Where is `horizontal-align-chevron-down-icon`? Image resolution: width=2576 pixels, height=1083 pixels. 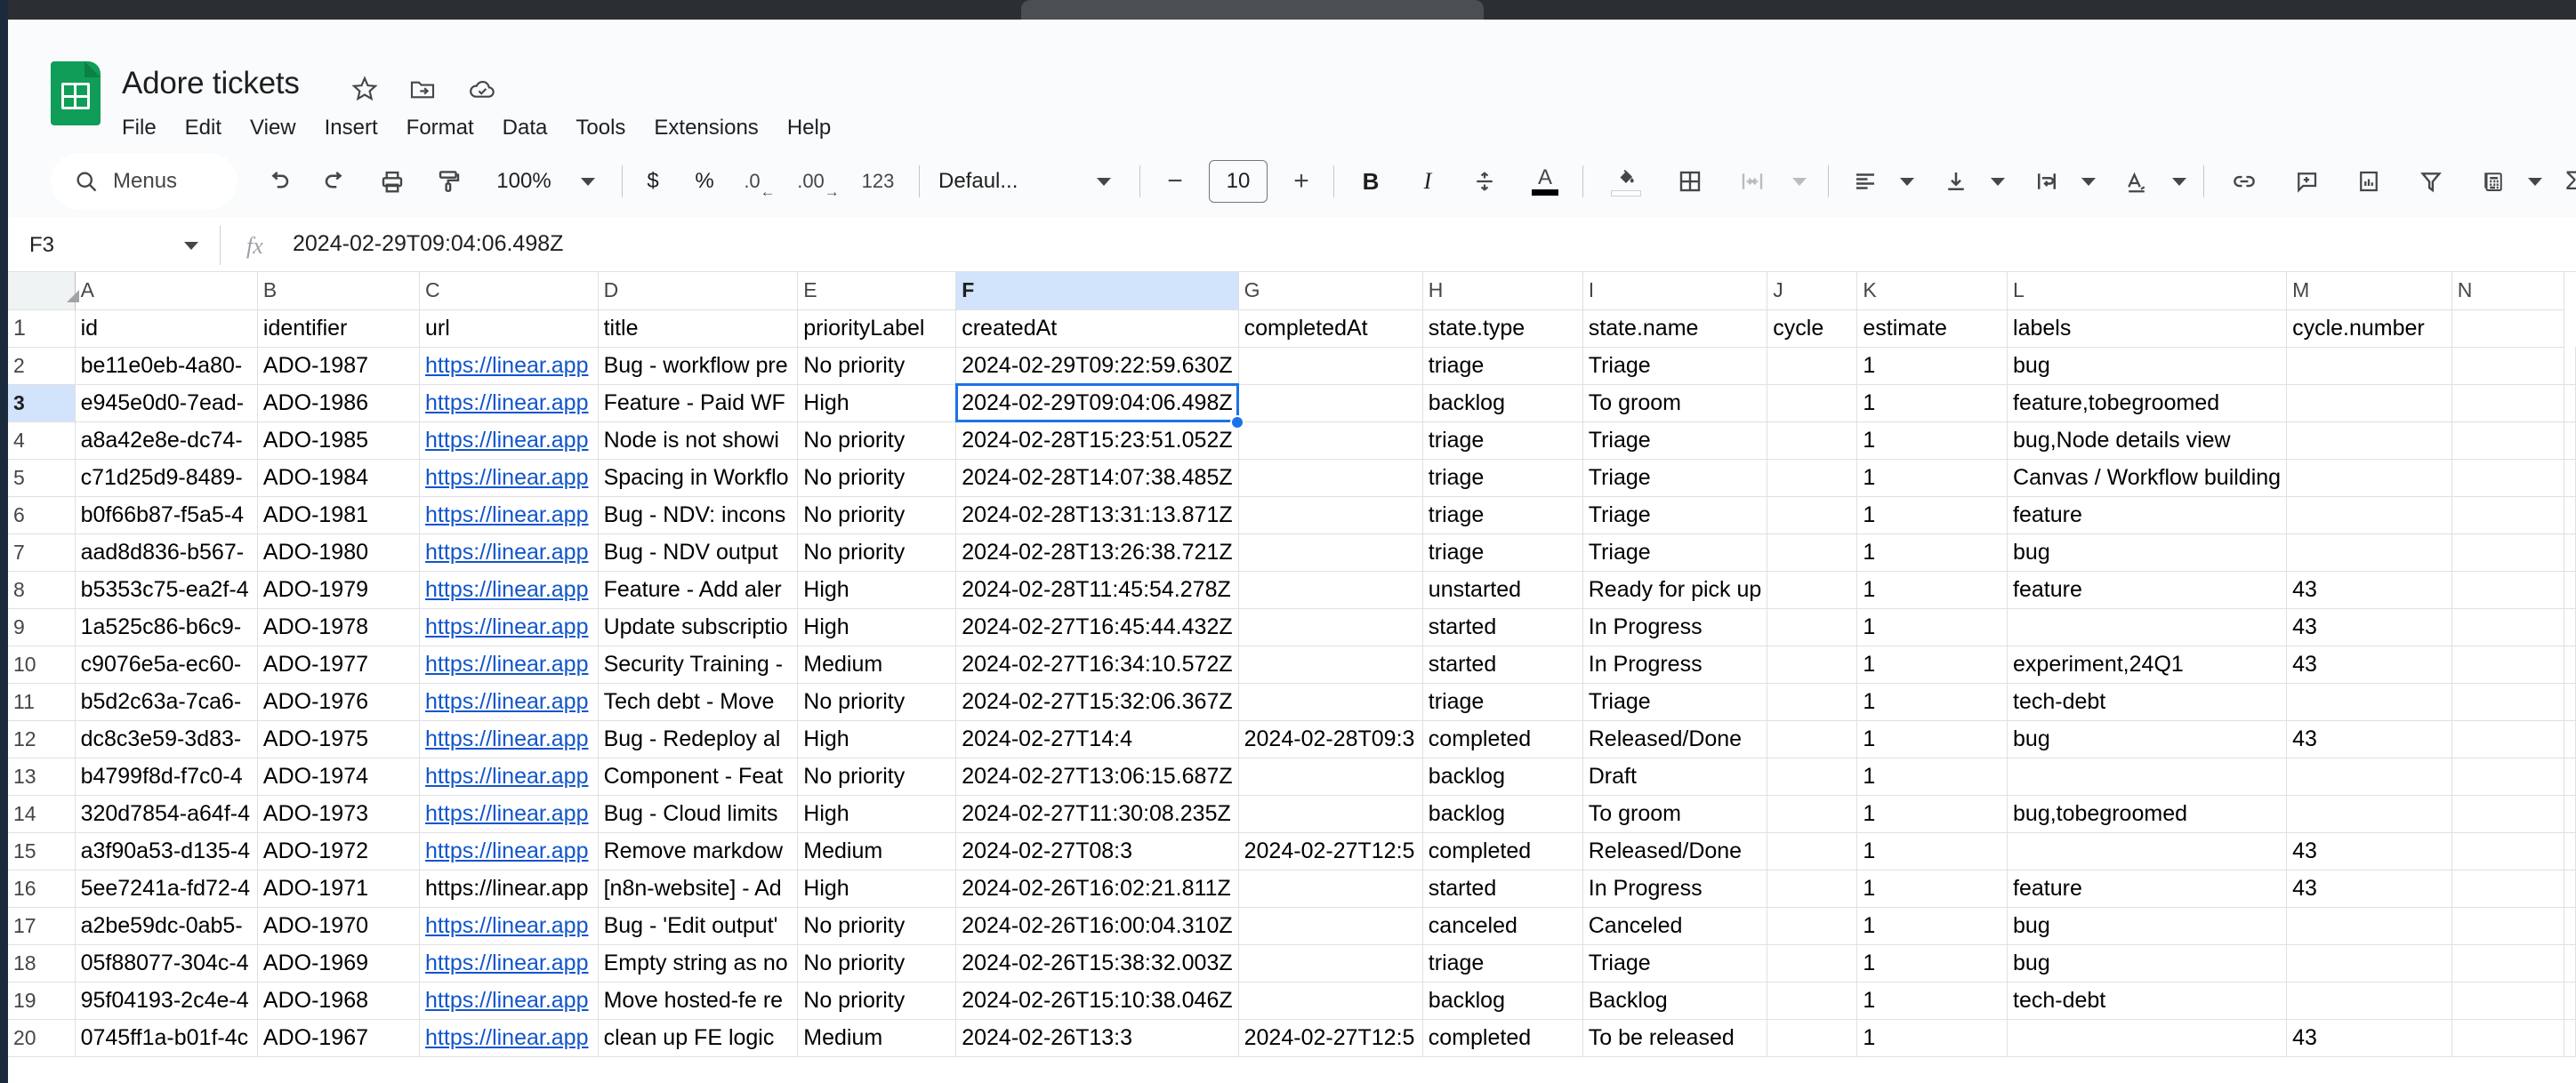
horizontal-align-chevron-down-icon is located at coordinates (1907, 181).